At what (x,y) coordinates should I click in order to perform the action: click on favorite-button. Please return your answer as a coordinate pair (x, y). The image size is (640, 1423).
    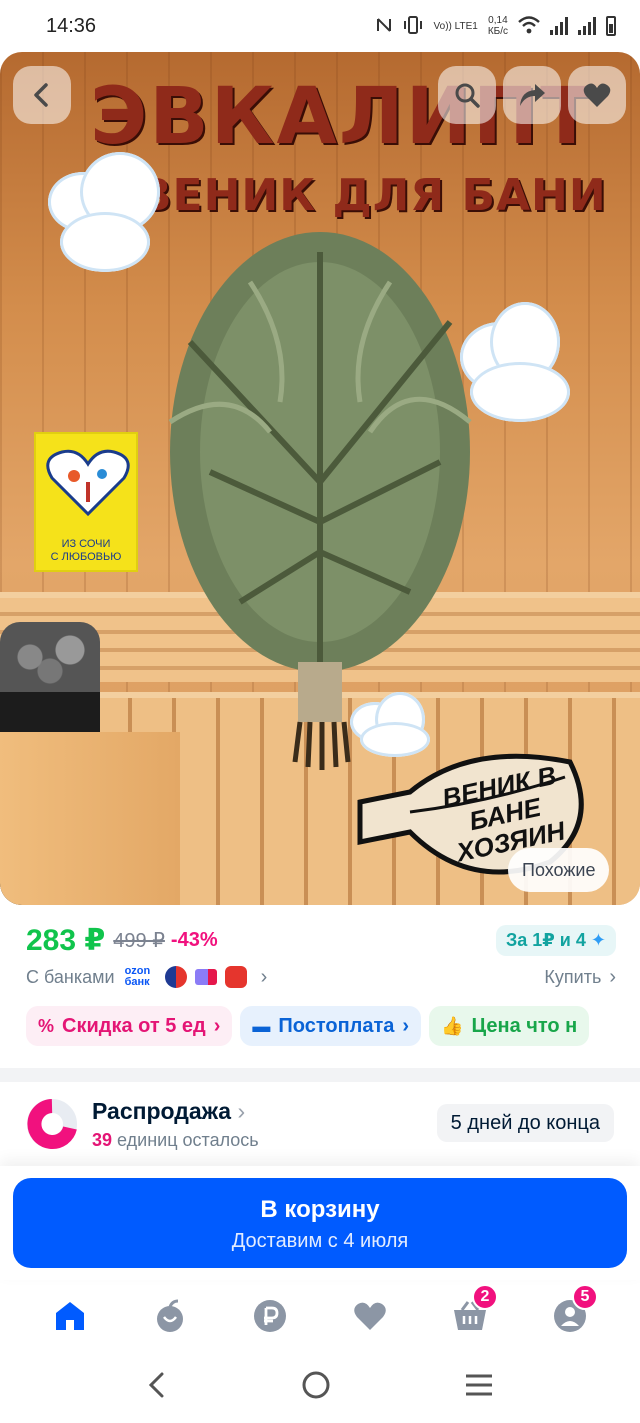
    Looking at the image, I should click on (597, 95).